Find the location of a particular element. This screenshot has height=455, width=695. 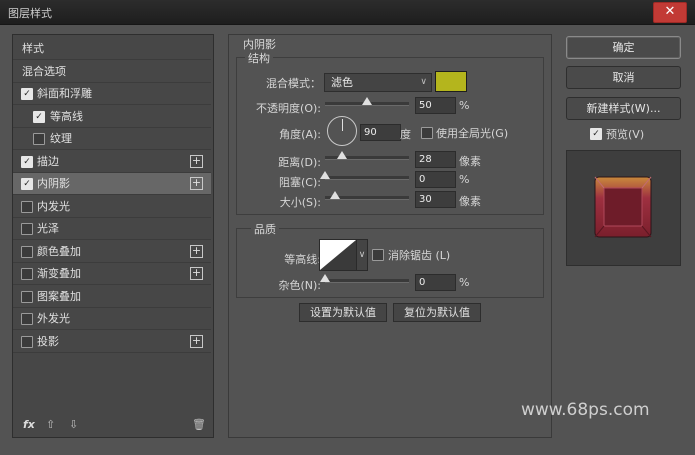

style-list-label: 内阴影 is located at coordinates (53, 183).